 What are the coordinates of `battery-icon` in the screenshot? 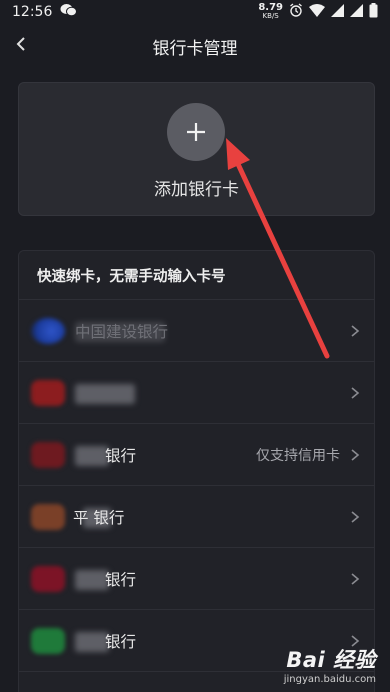 It's located at (373, 12).